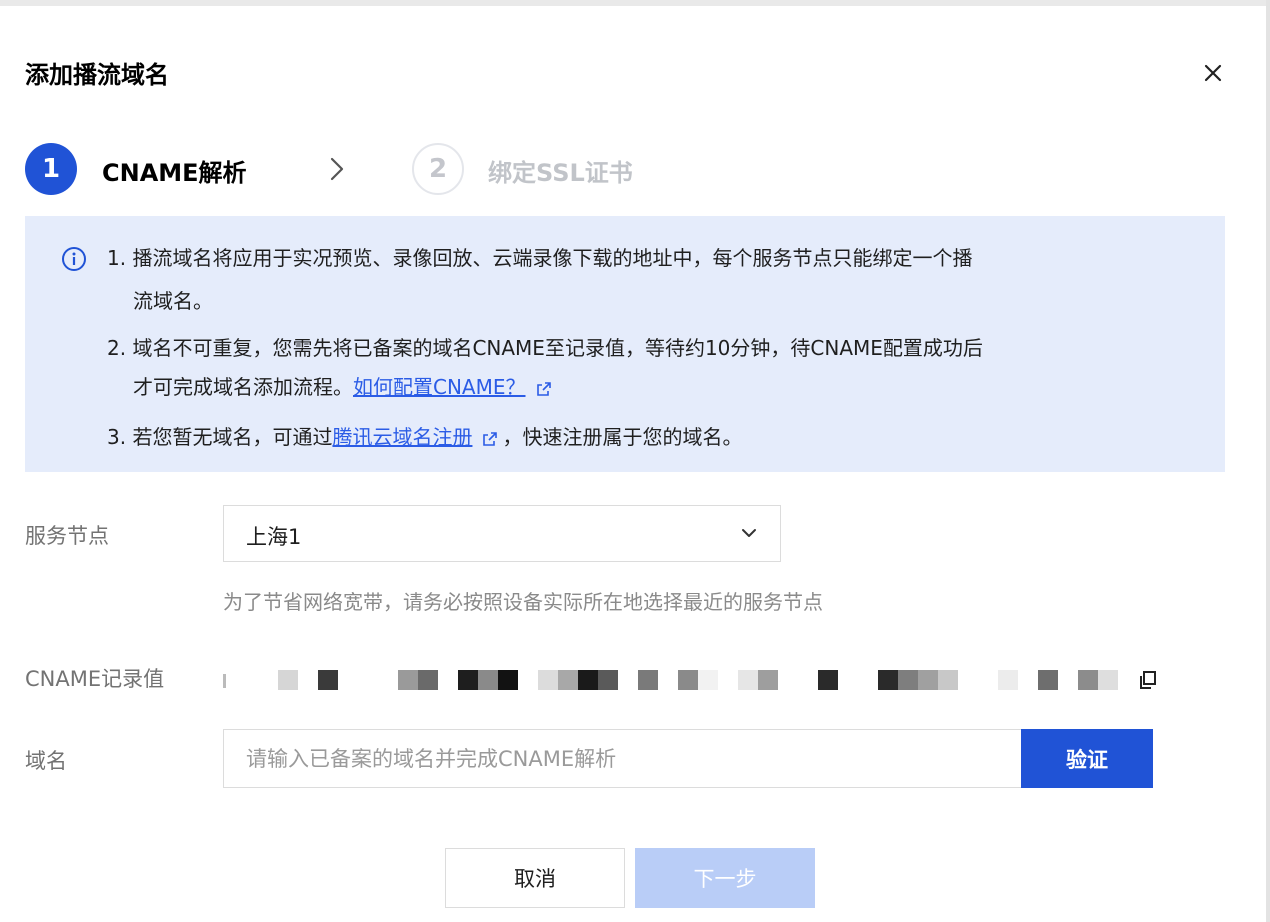 This screenshot has height=922, width=1270. I want to click on notice-line-2-cont: 才可完成域名添加流程。如何配置CNAME？, so click(344, 385).